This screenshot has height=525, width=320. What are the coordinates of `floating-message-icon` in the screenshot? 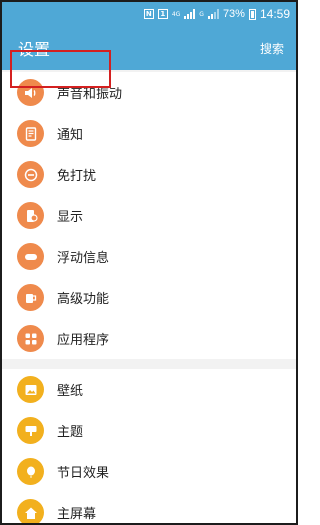 It's located at (30, 256).